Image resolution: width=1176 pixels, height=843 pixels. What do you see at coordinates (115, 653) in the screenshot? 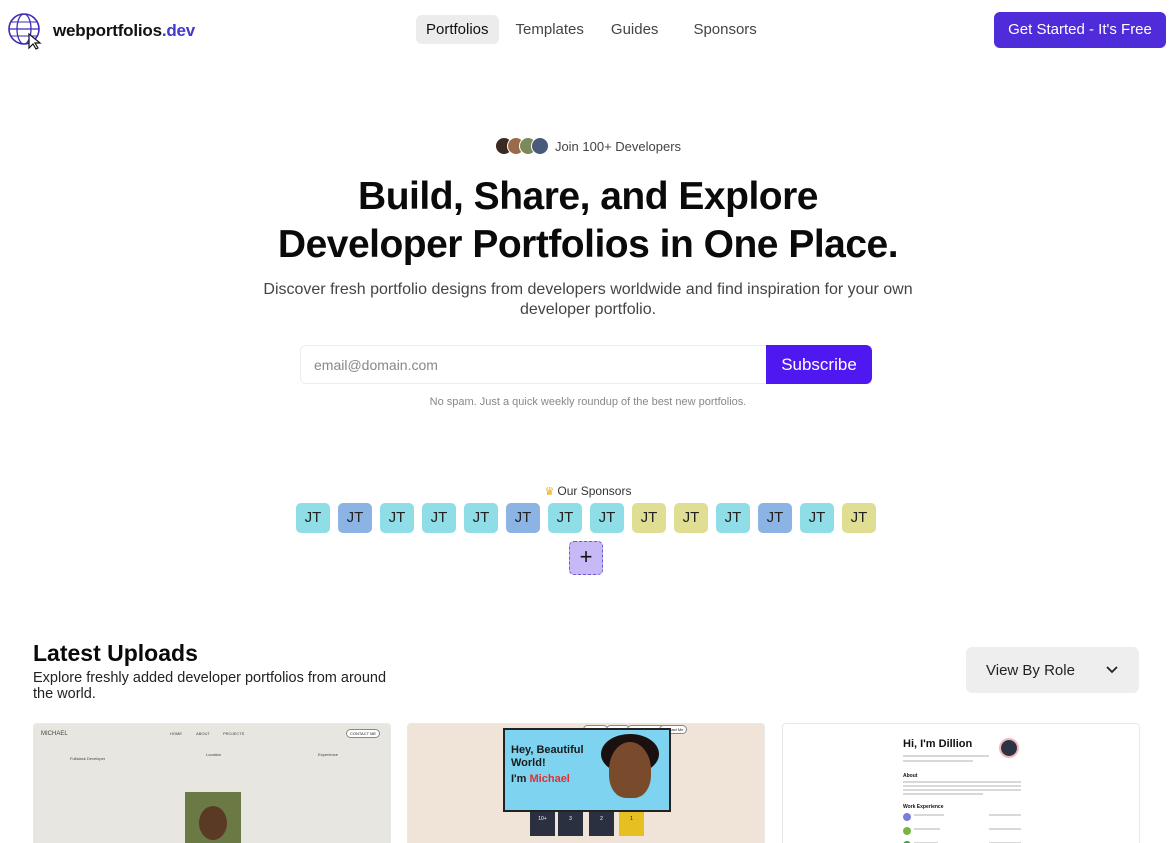
I see `latest-uploads-title: Latest Uploads` at bounding box center [115, 653].